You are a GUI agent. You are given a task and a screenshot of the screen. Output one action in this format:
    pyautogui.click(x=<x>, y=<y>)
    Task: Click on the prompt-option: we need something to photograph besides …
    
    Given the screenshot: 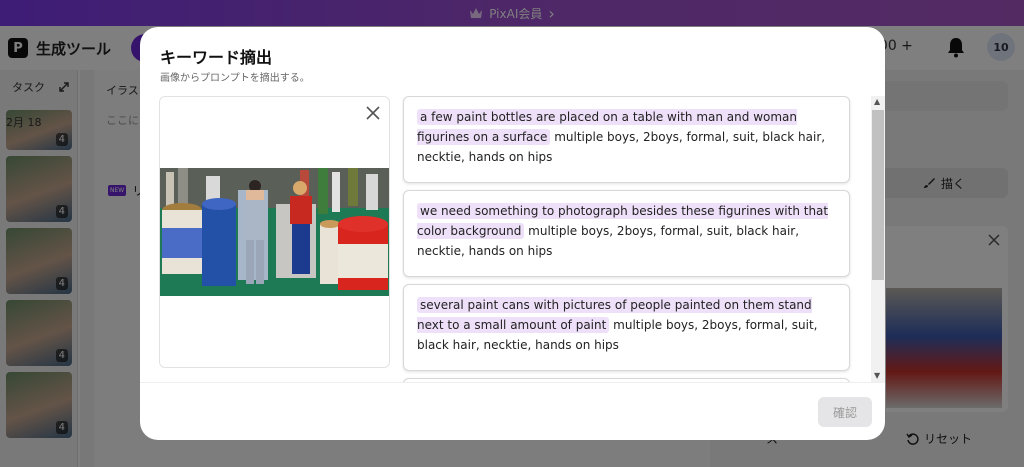 What is the action you would take?
    pyautogui.click(x=626, y=233)
    